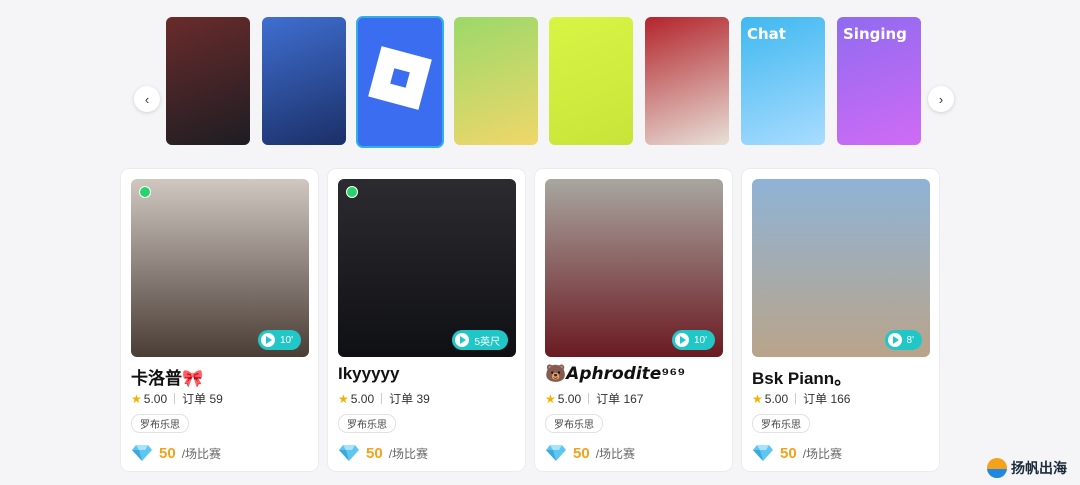  Describe the element at coordinates (167, 378) in the screenshot. I see `player-name: 卡洛普🎀` at that location.